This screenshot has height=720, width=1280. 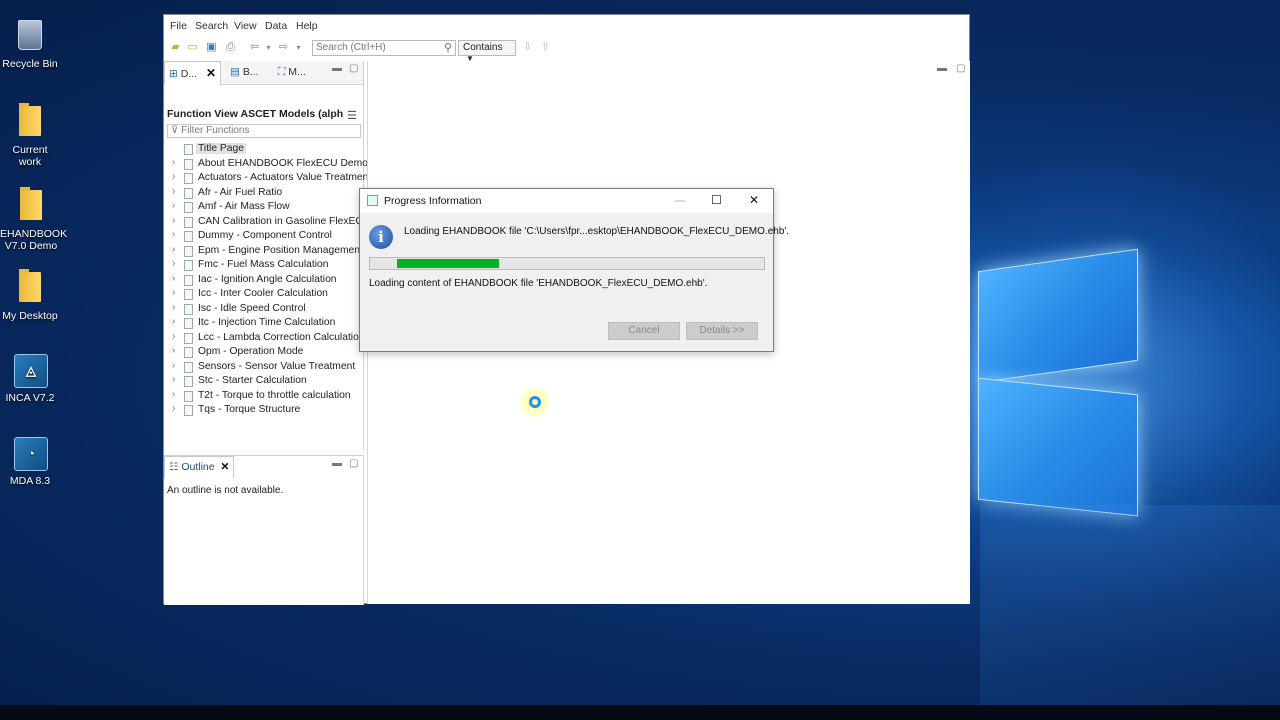 What do you see at coordinates (245, 26) in the screenshot?
I see `menu-view: View` at bounding box center [245, 26].